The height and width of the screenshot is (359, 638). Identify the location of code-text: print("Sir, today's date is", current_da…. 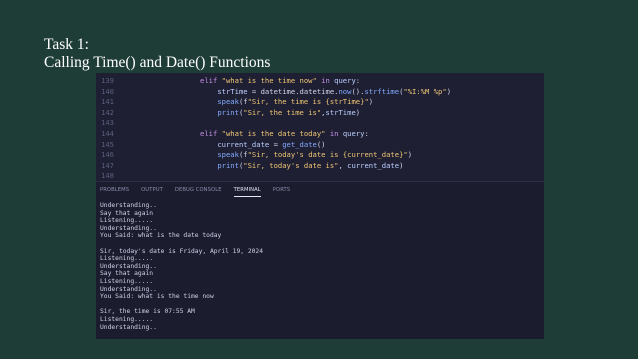
(301, 165).